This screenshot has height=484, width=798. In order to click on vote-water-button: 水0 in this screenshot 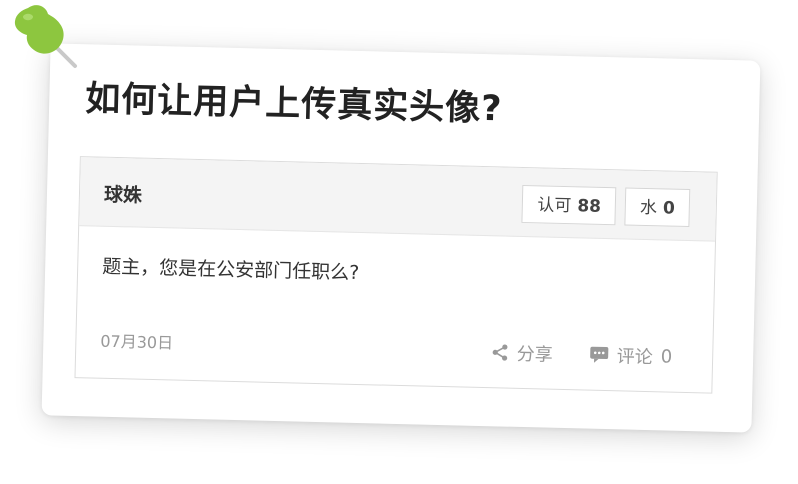, I will do `click(657, 207)`.